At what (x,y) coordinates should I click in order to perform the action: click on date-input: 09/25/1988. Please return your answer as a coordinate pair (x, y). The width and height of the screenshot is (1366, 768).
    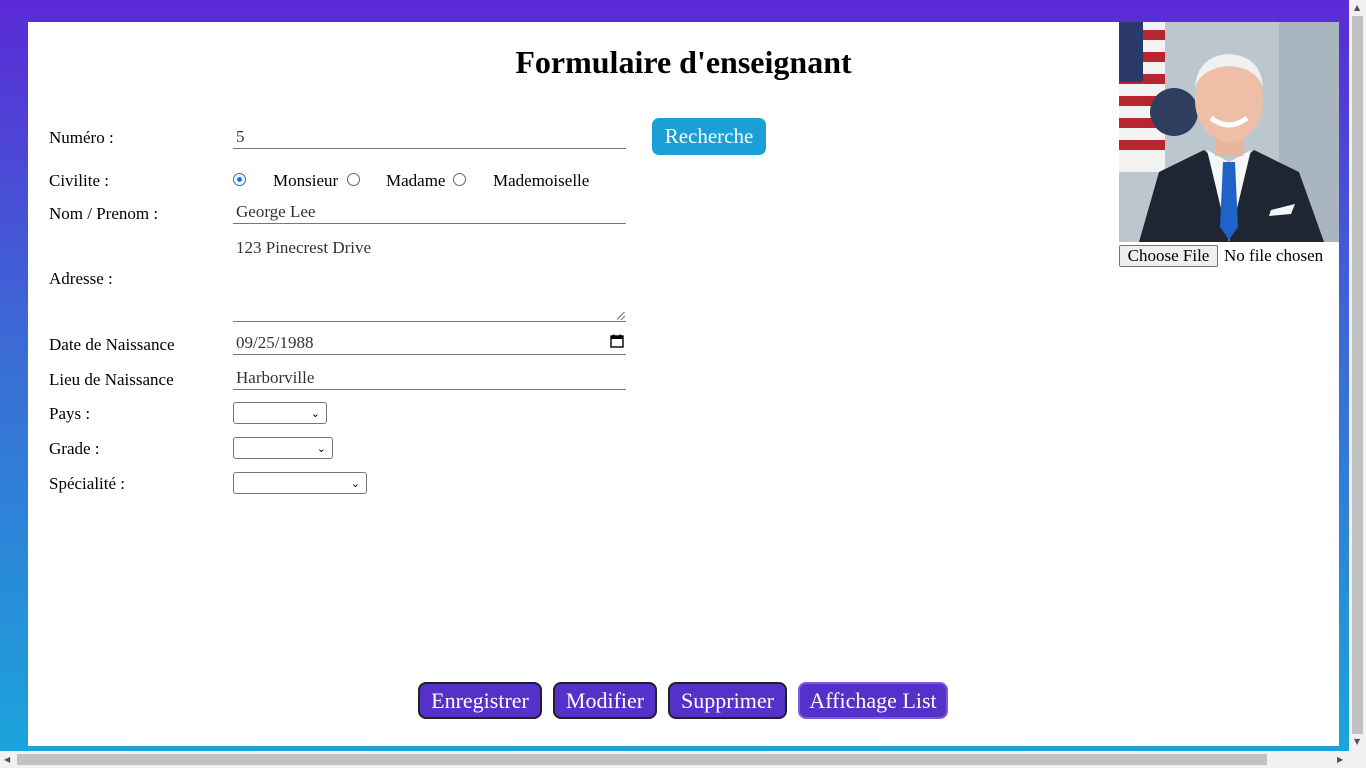
    Looking at the image, I should click on (429, 343).